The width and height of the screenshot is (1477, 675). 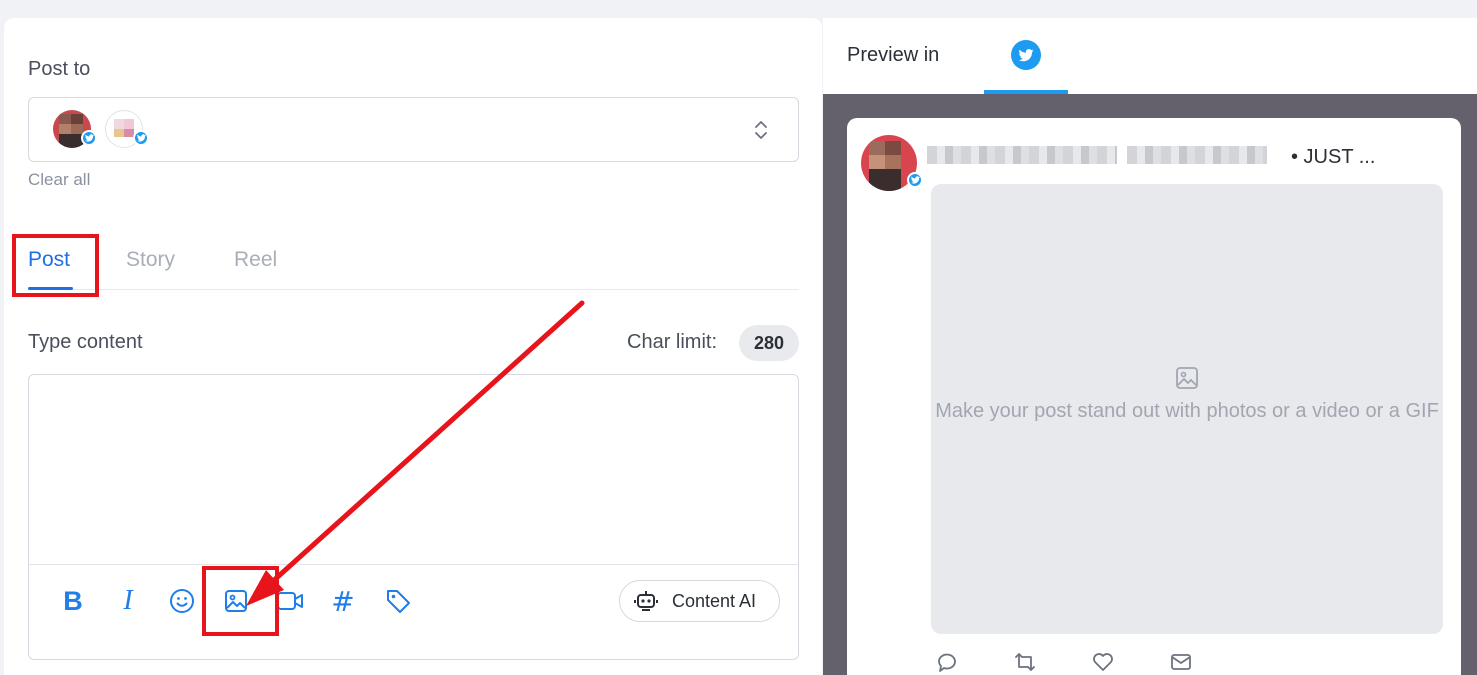 I want to click on editor-toolbar: B I # Content AI, so click(x=413, y=612).